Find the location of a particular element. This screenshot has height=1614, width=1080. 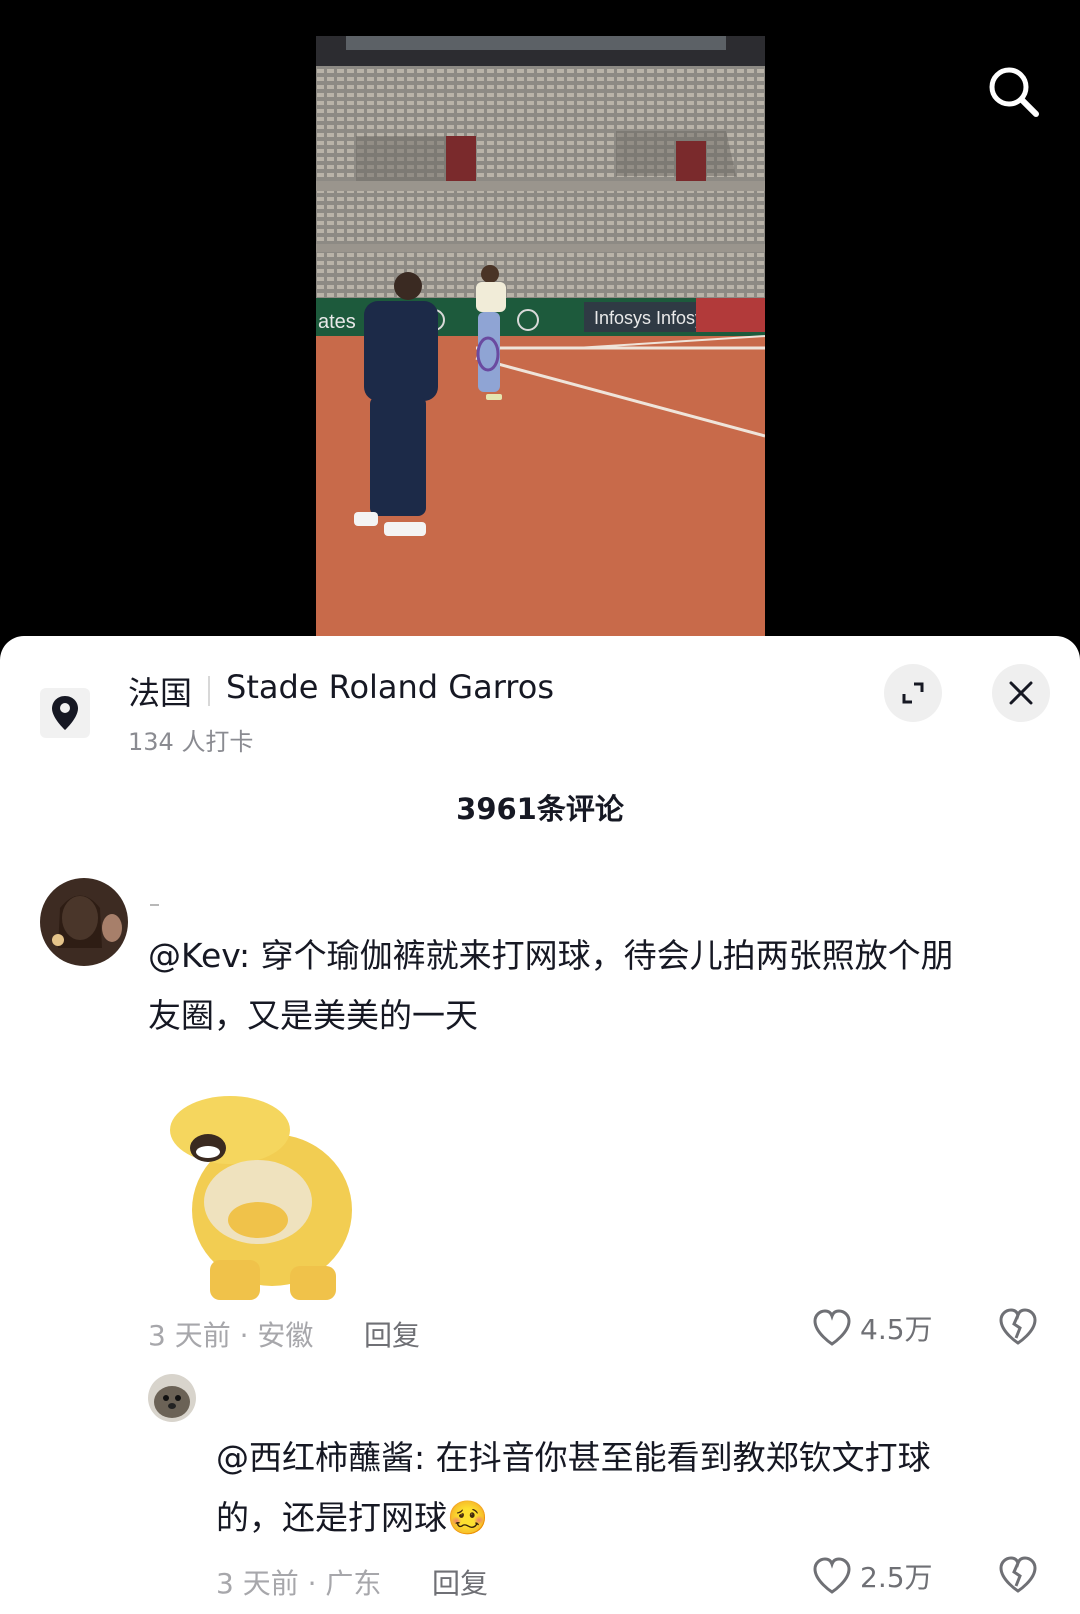

location-country: 法国 is located at coordinates (160, 691).